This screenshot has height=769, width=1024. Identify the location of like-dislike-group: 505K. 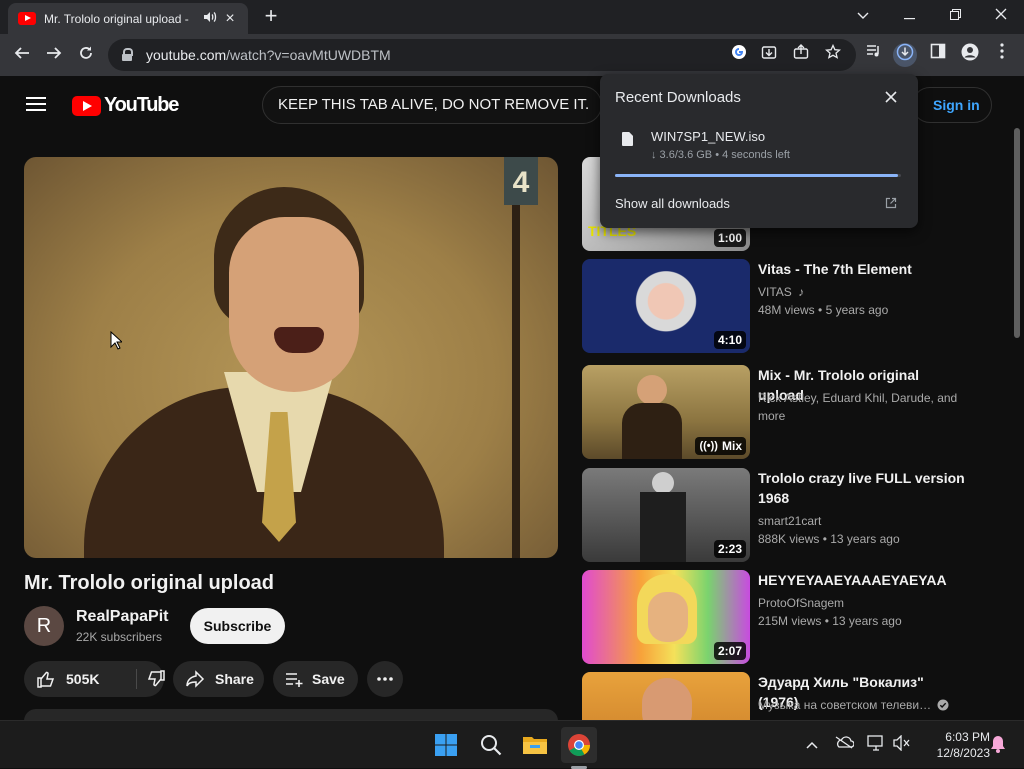
(94, 679).